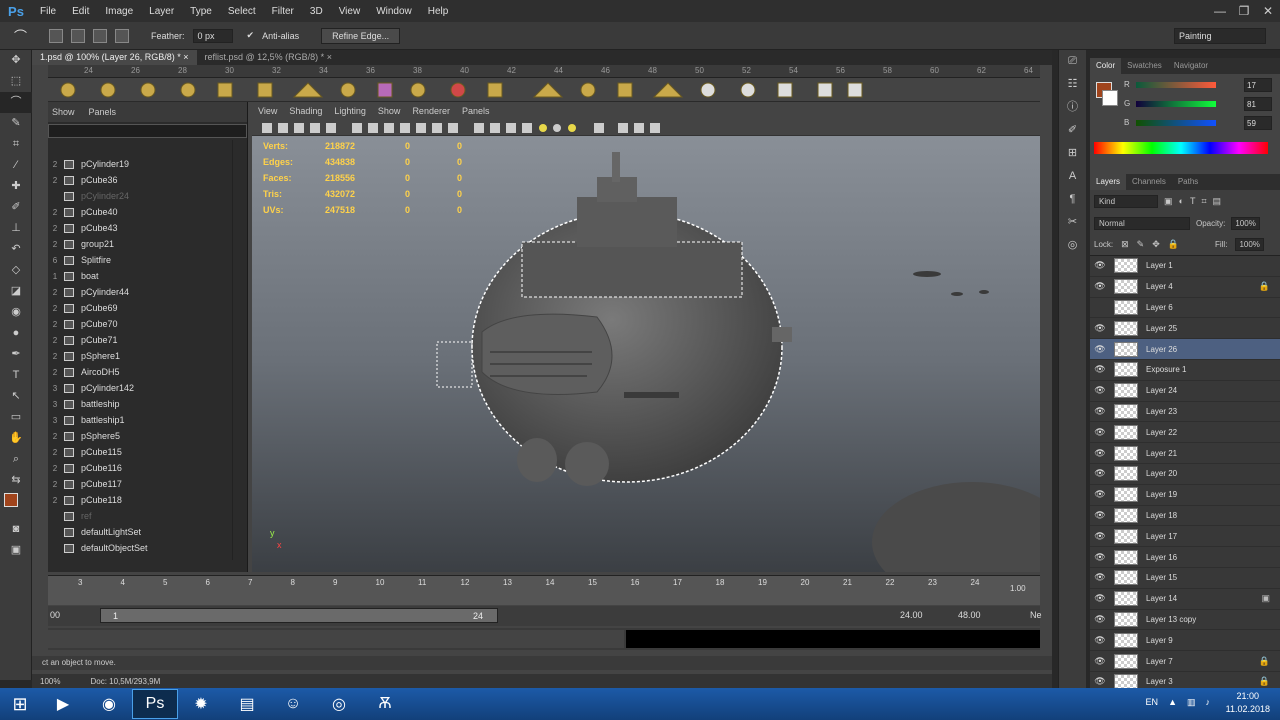 This screenshot has height=720, width=1280. What do you see at coordinates (1185, 516) in the screenshot?
I see `layer-row: 👁 Layer 18` at bounding box center [1185, 516].